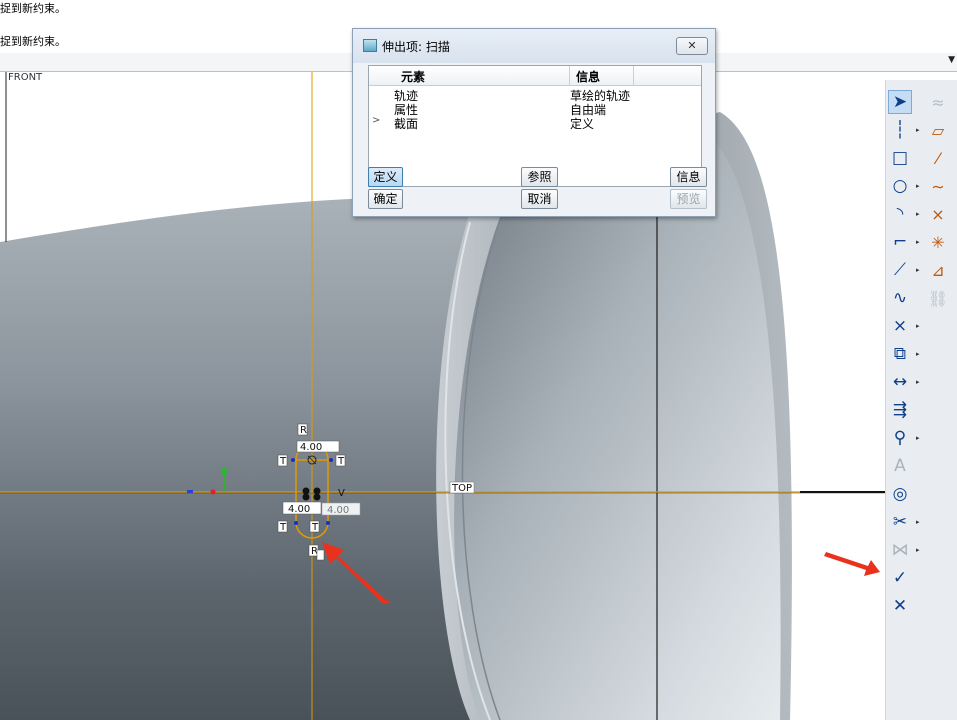 This screenshot has width=957, height=720. Describe the element at coordinates (539, 177) in the screenshot. I see `references-button: 参照` at that location.